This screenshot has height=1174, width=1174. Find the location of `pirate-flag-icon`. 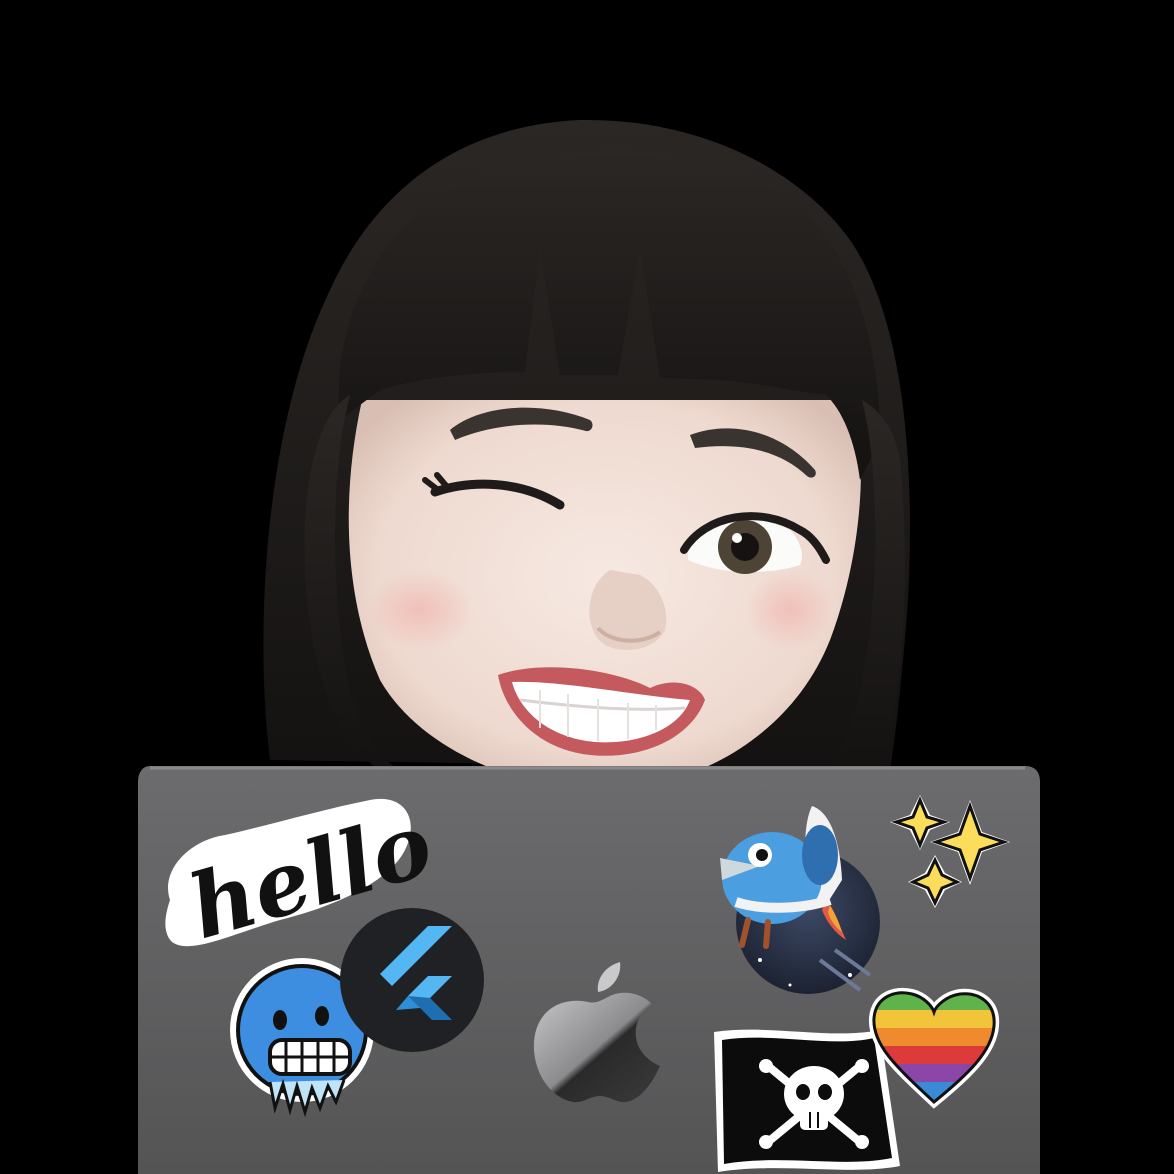

pirate-flag-icon is located at coordinates (807, 1100).